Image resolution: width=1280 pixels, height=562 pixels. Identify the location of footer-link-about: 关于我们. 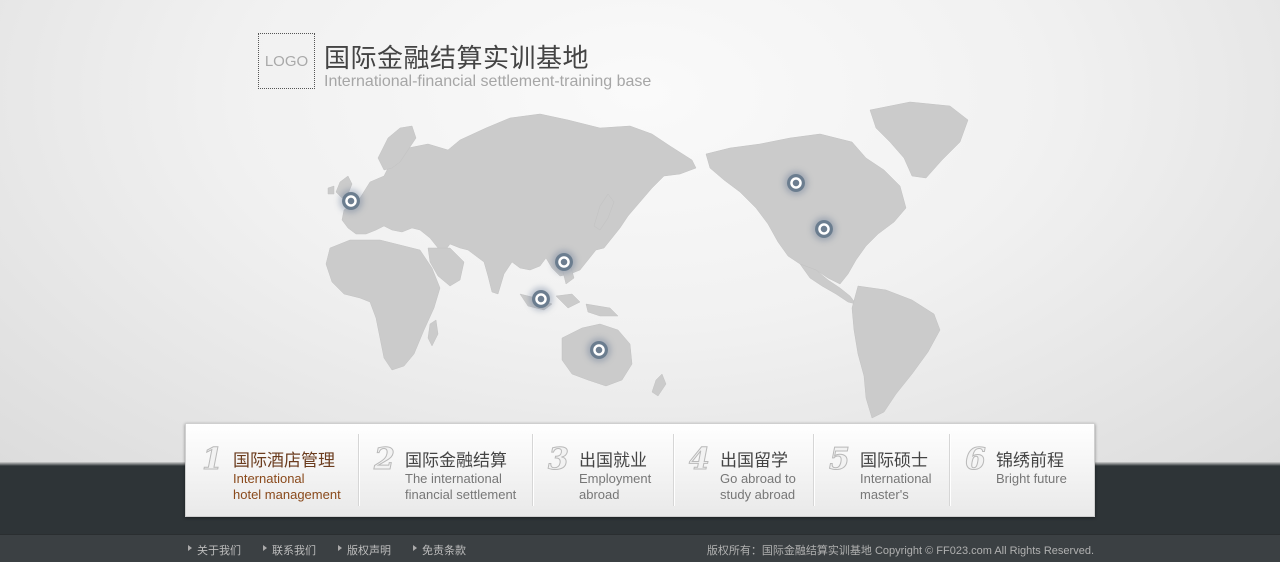
(214, 550).